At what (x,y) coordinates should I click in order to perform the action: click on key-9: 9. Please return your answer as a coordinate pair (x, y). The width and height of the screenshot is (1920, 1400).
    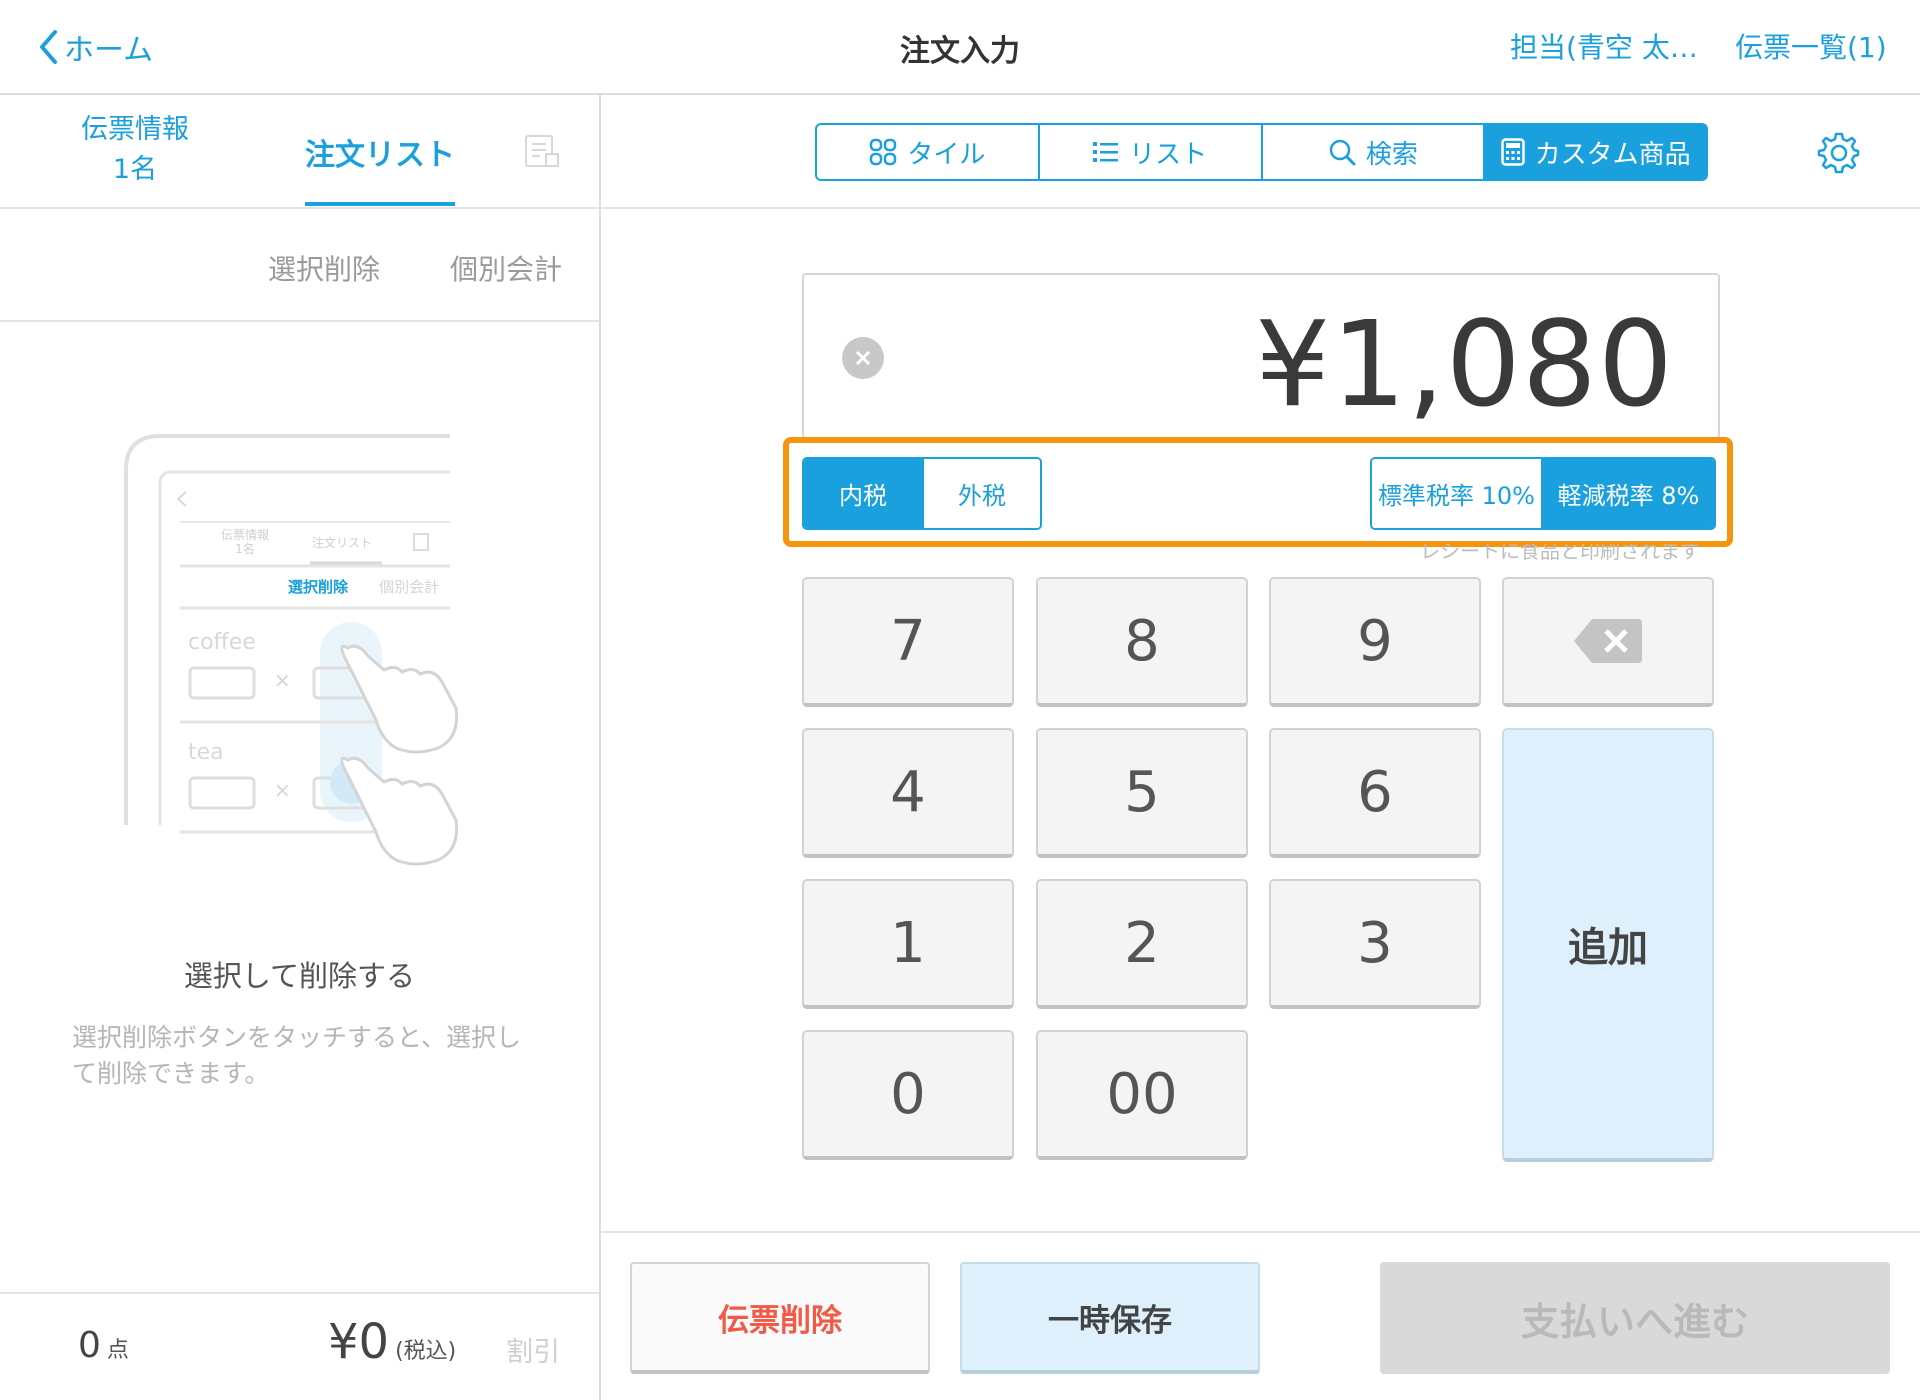
    Looking at the image, I should click on (1375, 642).